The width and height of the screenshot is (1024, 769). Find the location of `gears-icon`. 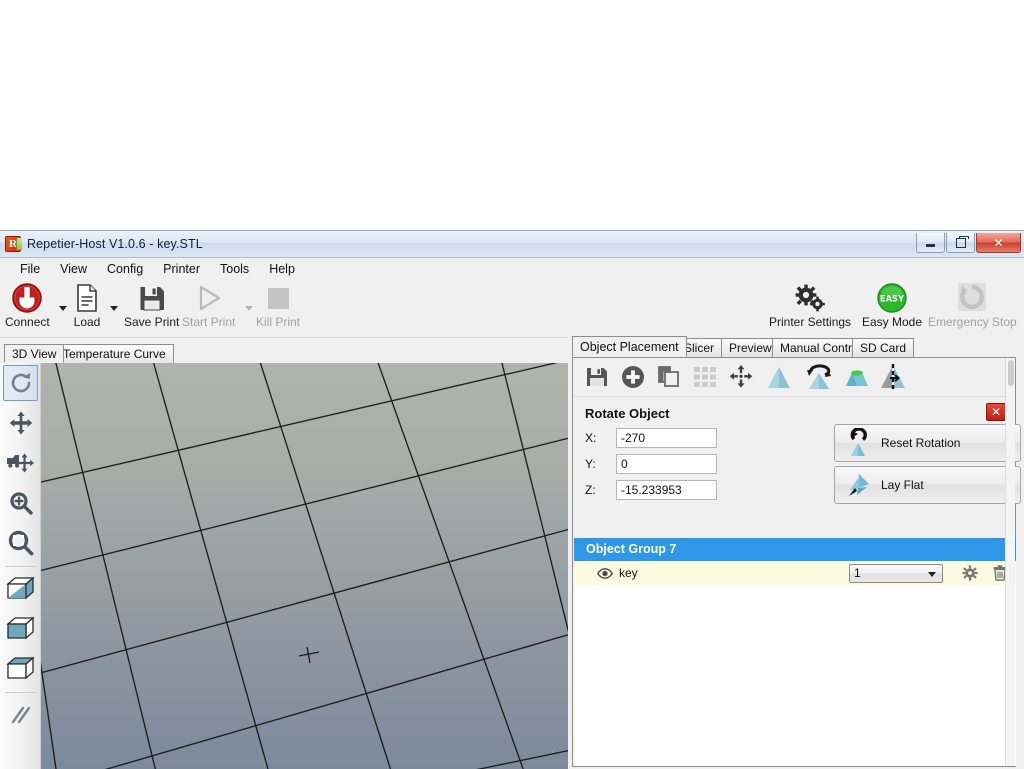

gears-icon is located at coordinates (810, 298).